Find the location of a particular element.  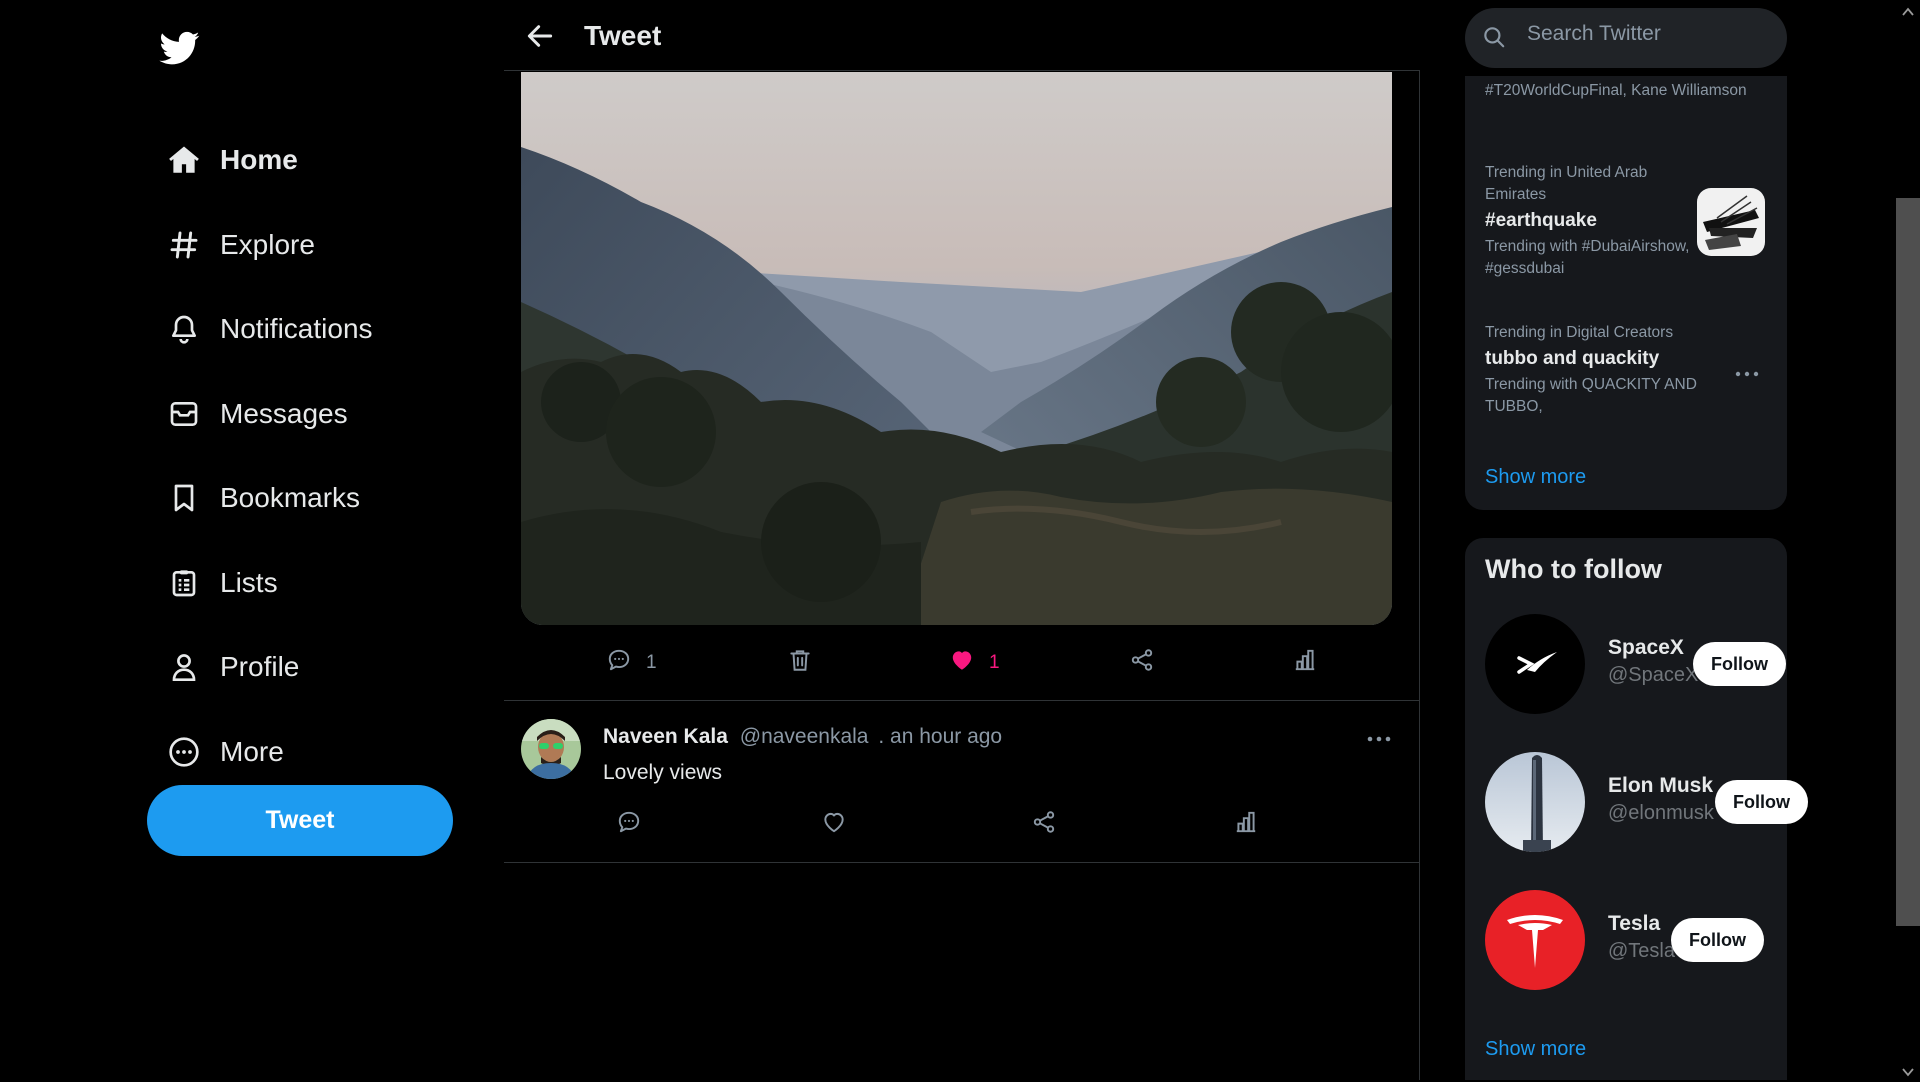

like-action: 1 is located at coordinates (974, 662).